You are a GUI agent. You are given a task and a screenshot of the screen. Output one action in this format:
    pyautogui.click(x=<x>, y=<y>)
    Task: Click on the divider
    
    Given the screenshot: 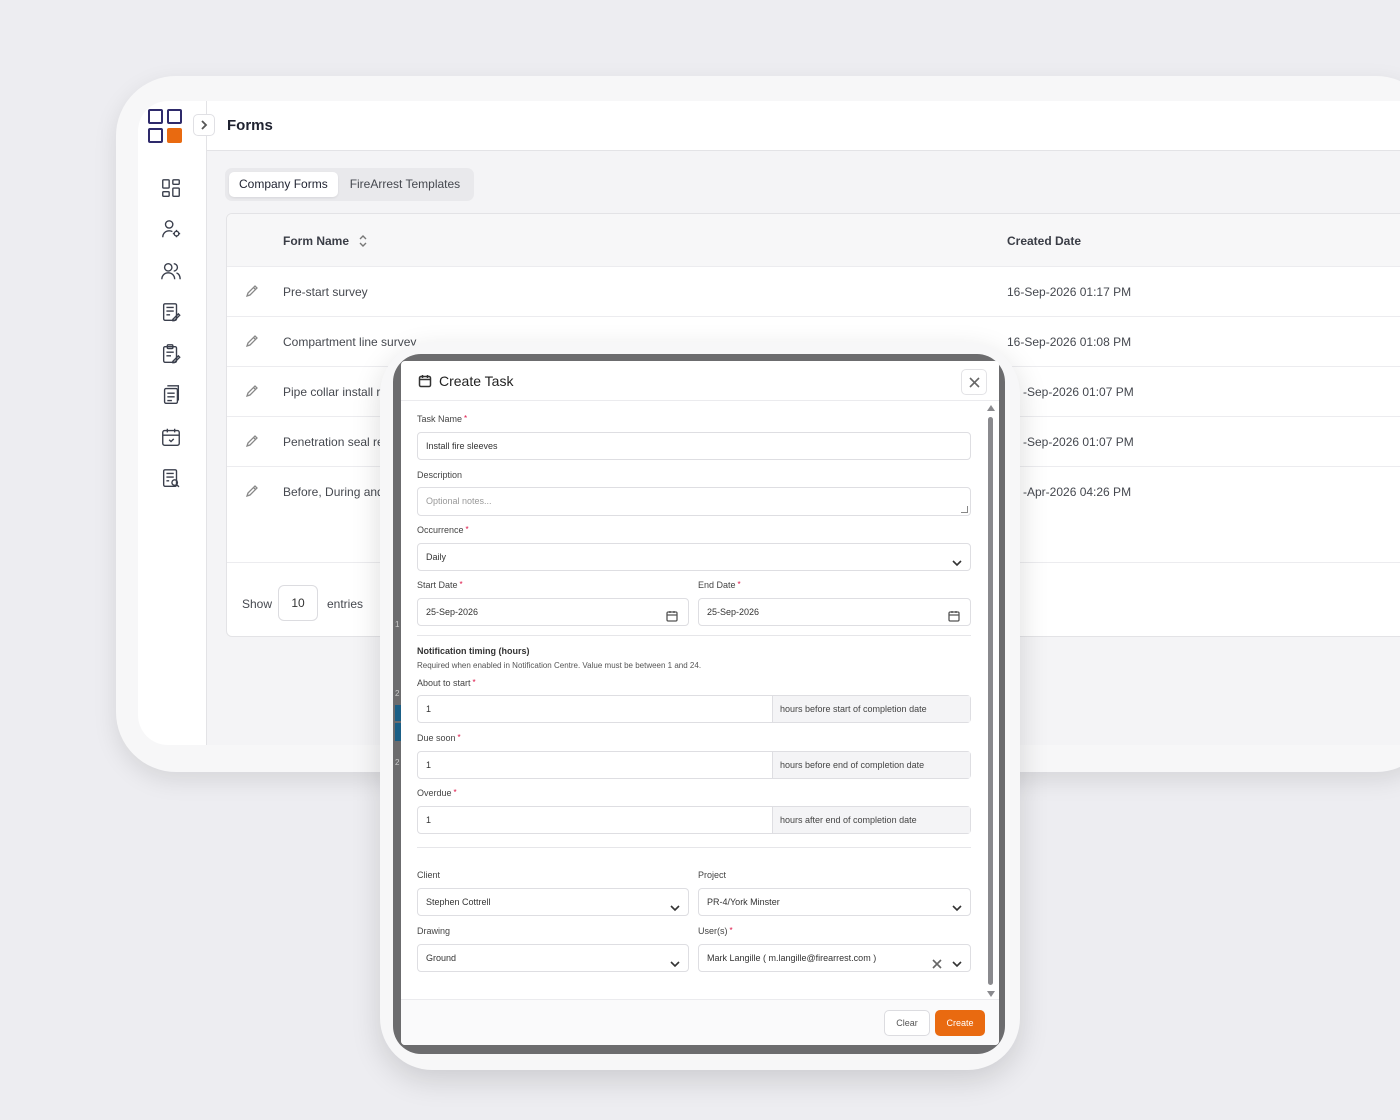 What is the action you would take?
    pyautogui.click(x=694, y=635)
    